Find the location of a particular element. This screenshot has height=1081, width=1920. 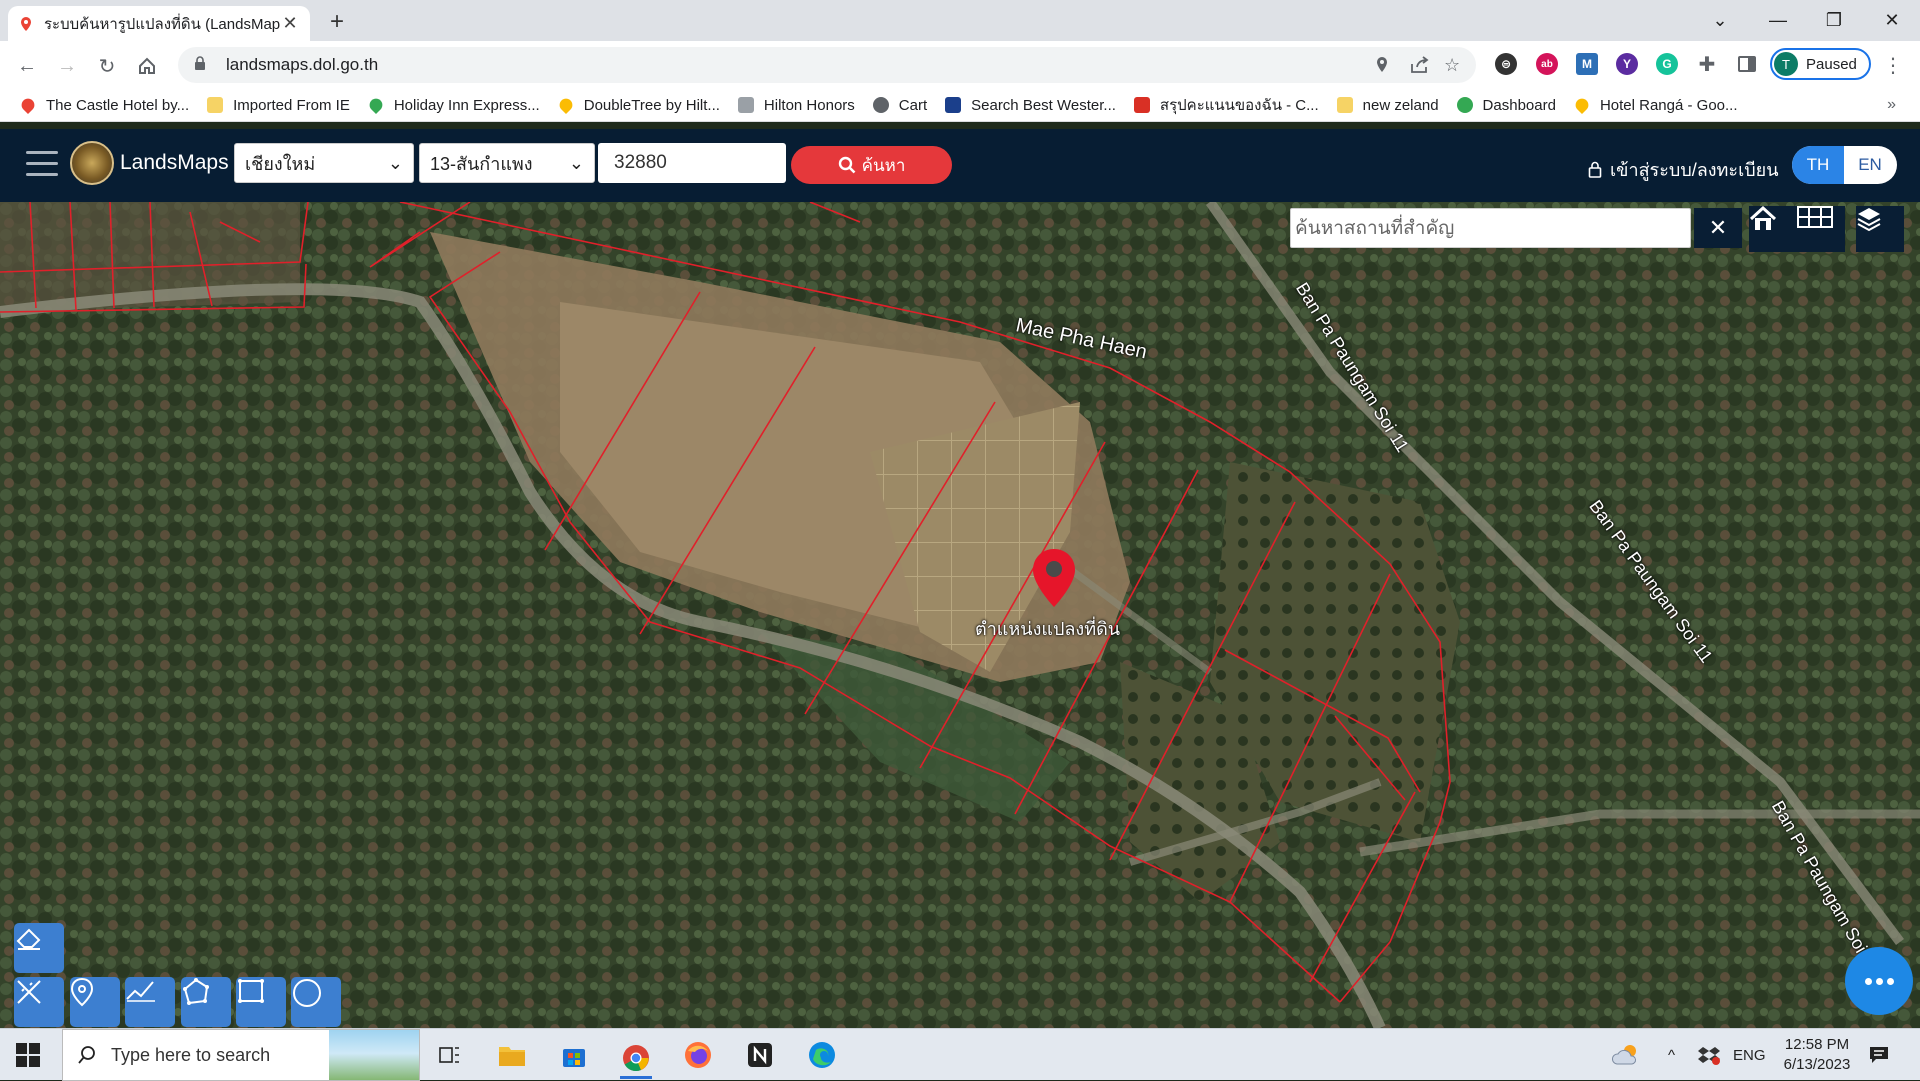

bookmarks-overflow-icon: » is located at coordinates (1891, 105).